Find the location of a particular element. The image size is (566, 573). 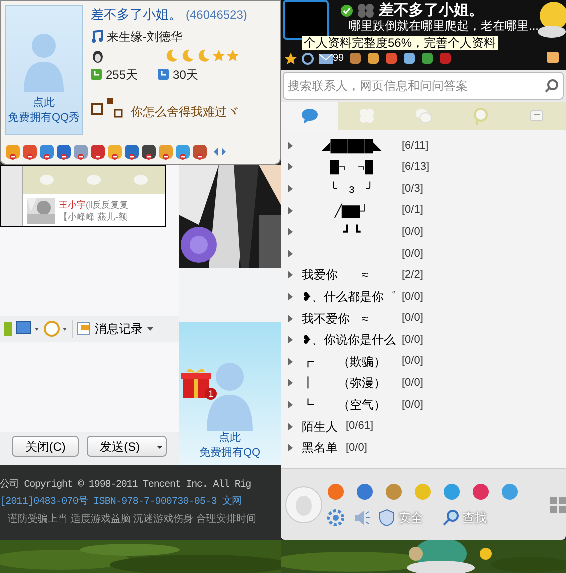

qq-show-panel: 点此 免费拥有QQ秀 is located at coordinates (44, 70).